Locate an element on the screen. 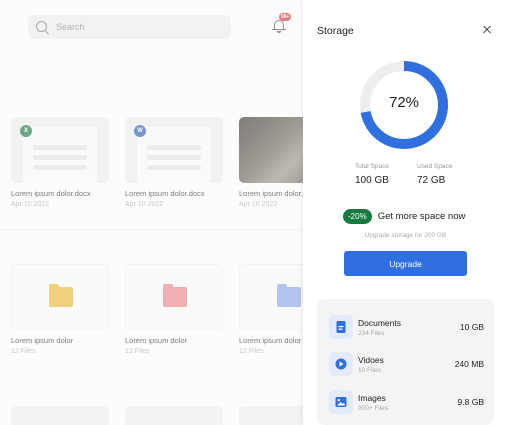 Image resolution: width=508 pixels, height=425 pixels. item-size: 10 GB is located at coordinates (471, 327).